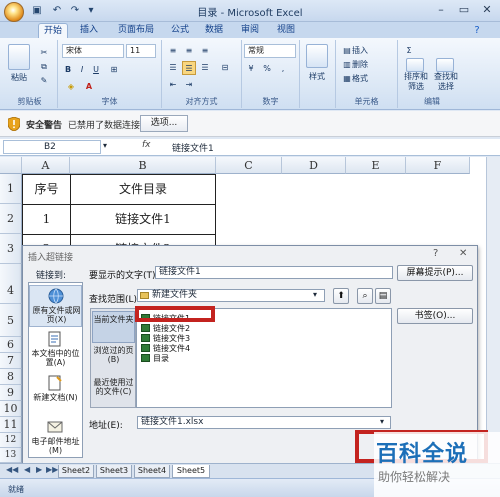  I want to click on sort-filter-button: 排序和 筛选, so click(416, 83).